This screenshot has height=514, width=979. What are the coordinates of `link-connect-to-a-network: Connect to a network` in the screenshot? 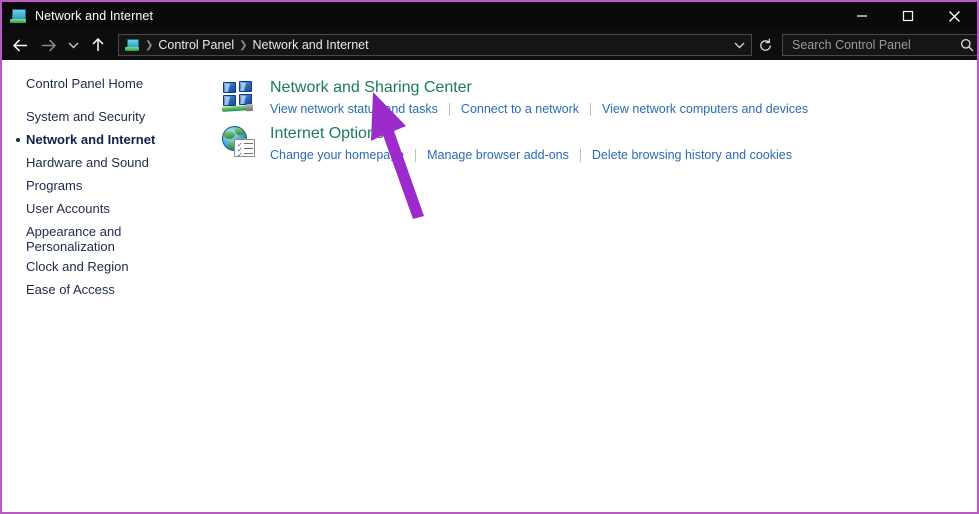 It's located at (520, 109).